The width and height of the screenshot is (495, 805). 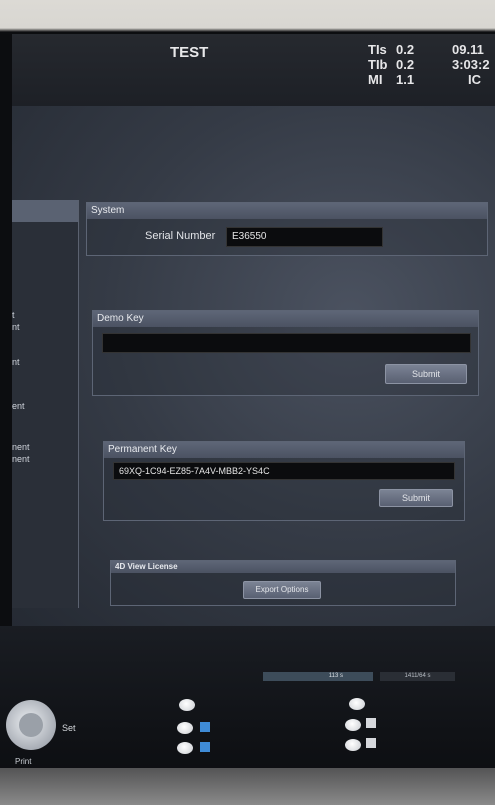 What do you see at coordinates (426, 374) in the screenshot?
I see `demo-submit-button: Submit` at bounding box center [426, 374].